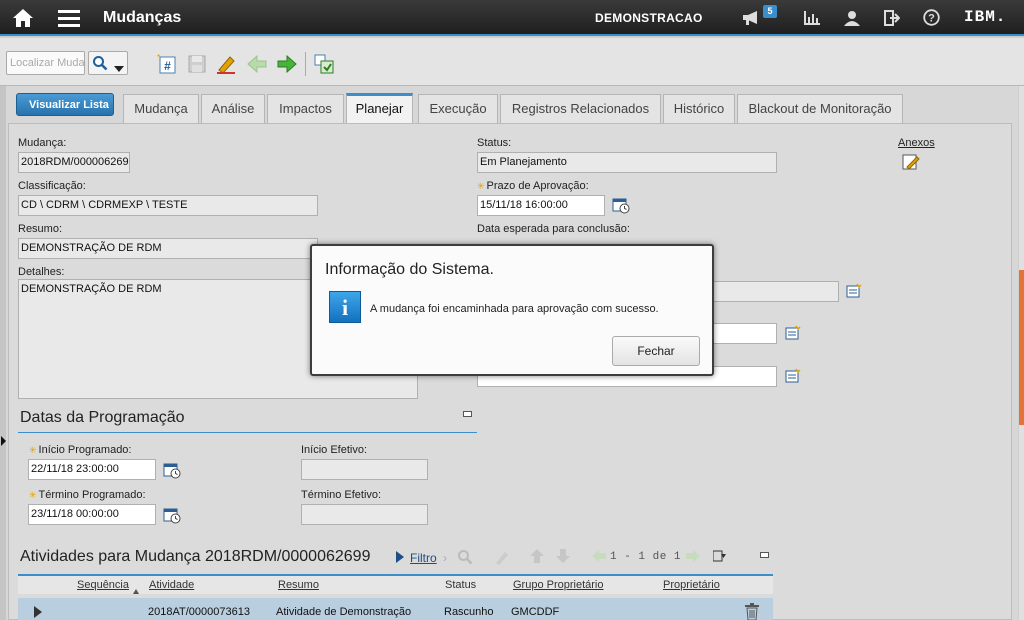 This screenshot has width=1024, height=620. What do you see at coordinates (345, 307) in the screenshot?
I see `info-icon: i` at bounding box center [345, 307].